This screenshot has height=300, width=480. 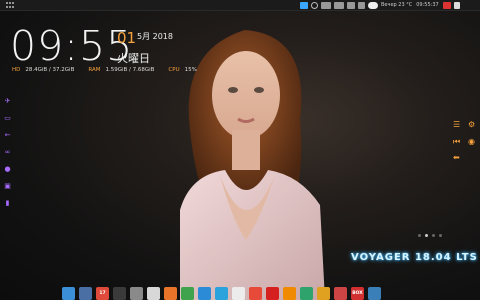 I want to click on vscode-icon, so click(x=306, y=293).